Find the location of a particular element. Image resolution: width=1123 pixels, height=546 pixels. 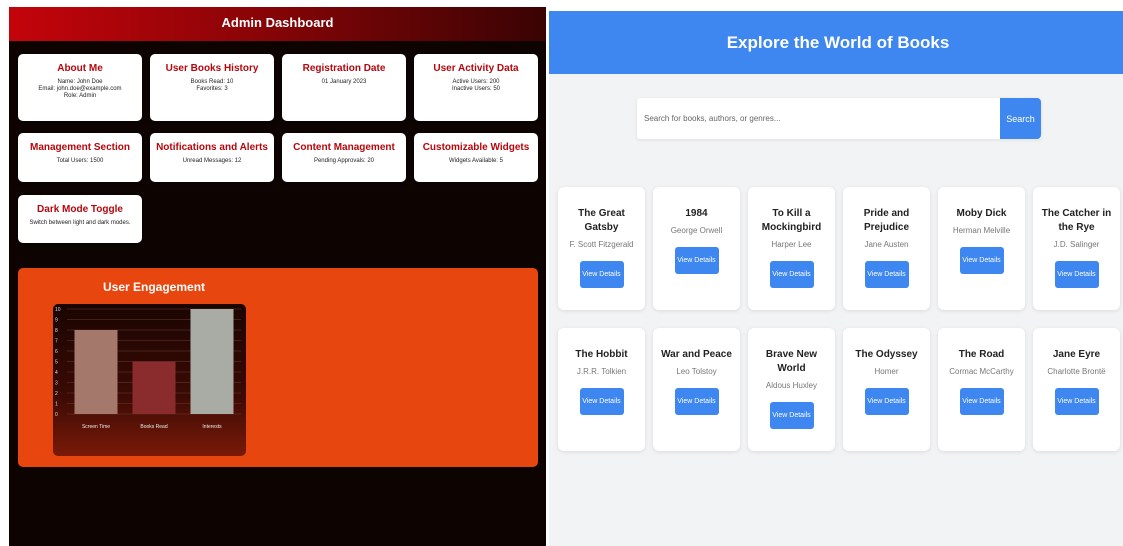

card-title: Notifications and Alerts is located at coordinates (212, 147).